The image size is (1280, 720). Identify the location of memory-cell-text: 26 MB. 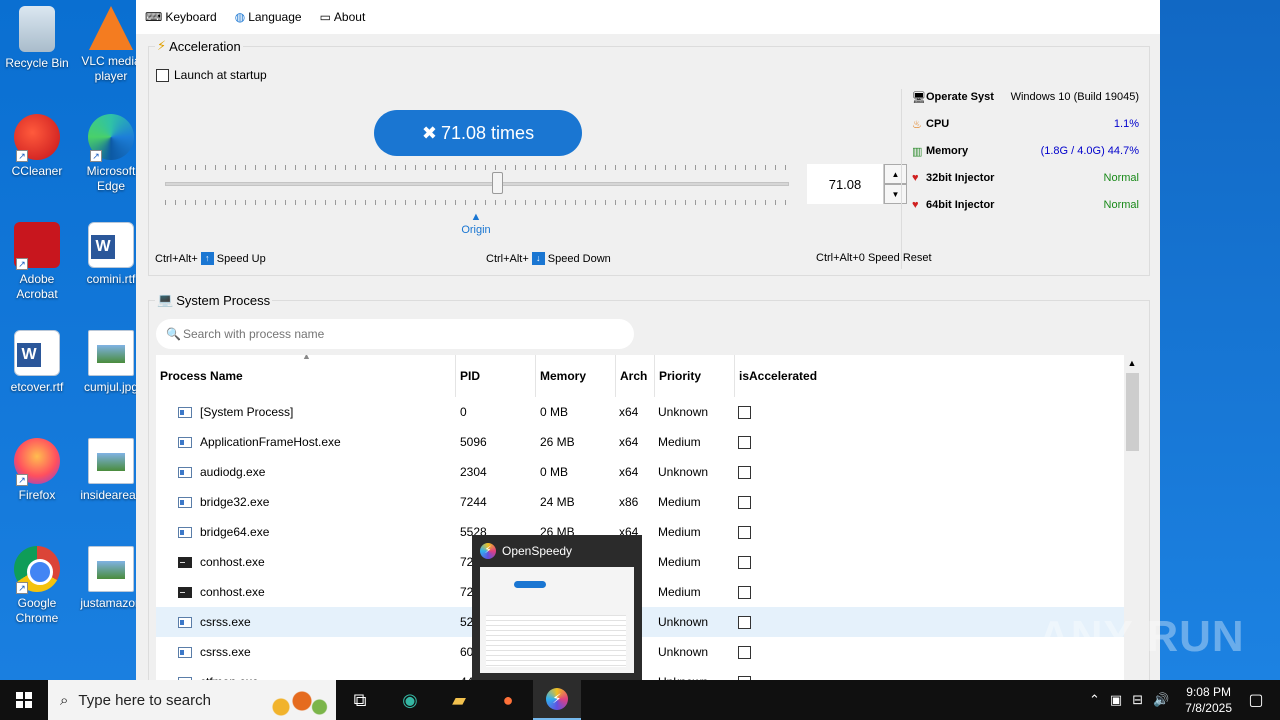
(557, 442).